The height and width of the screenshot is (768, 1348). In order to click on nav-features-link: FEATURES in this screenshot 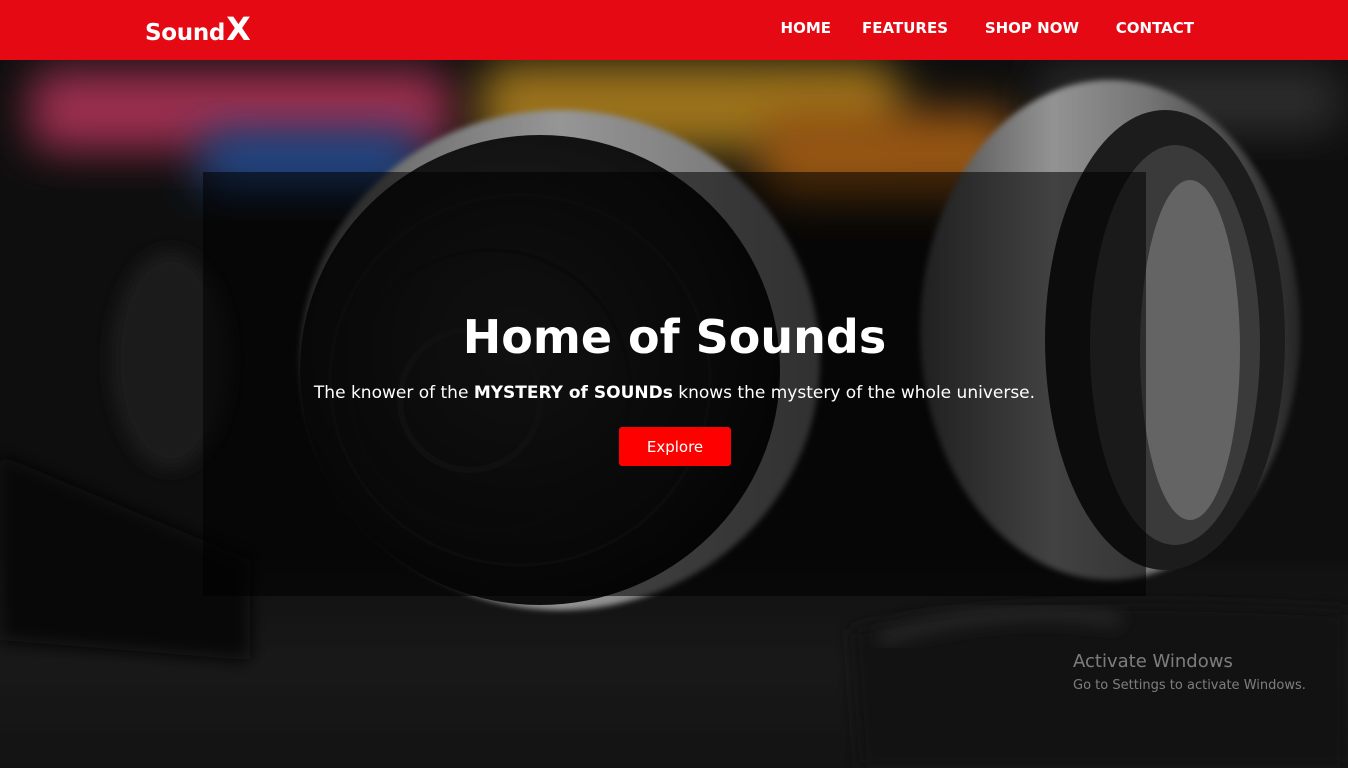, I will do `click(905, 28)`.